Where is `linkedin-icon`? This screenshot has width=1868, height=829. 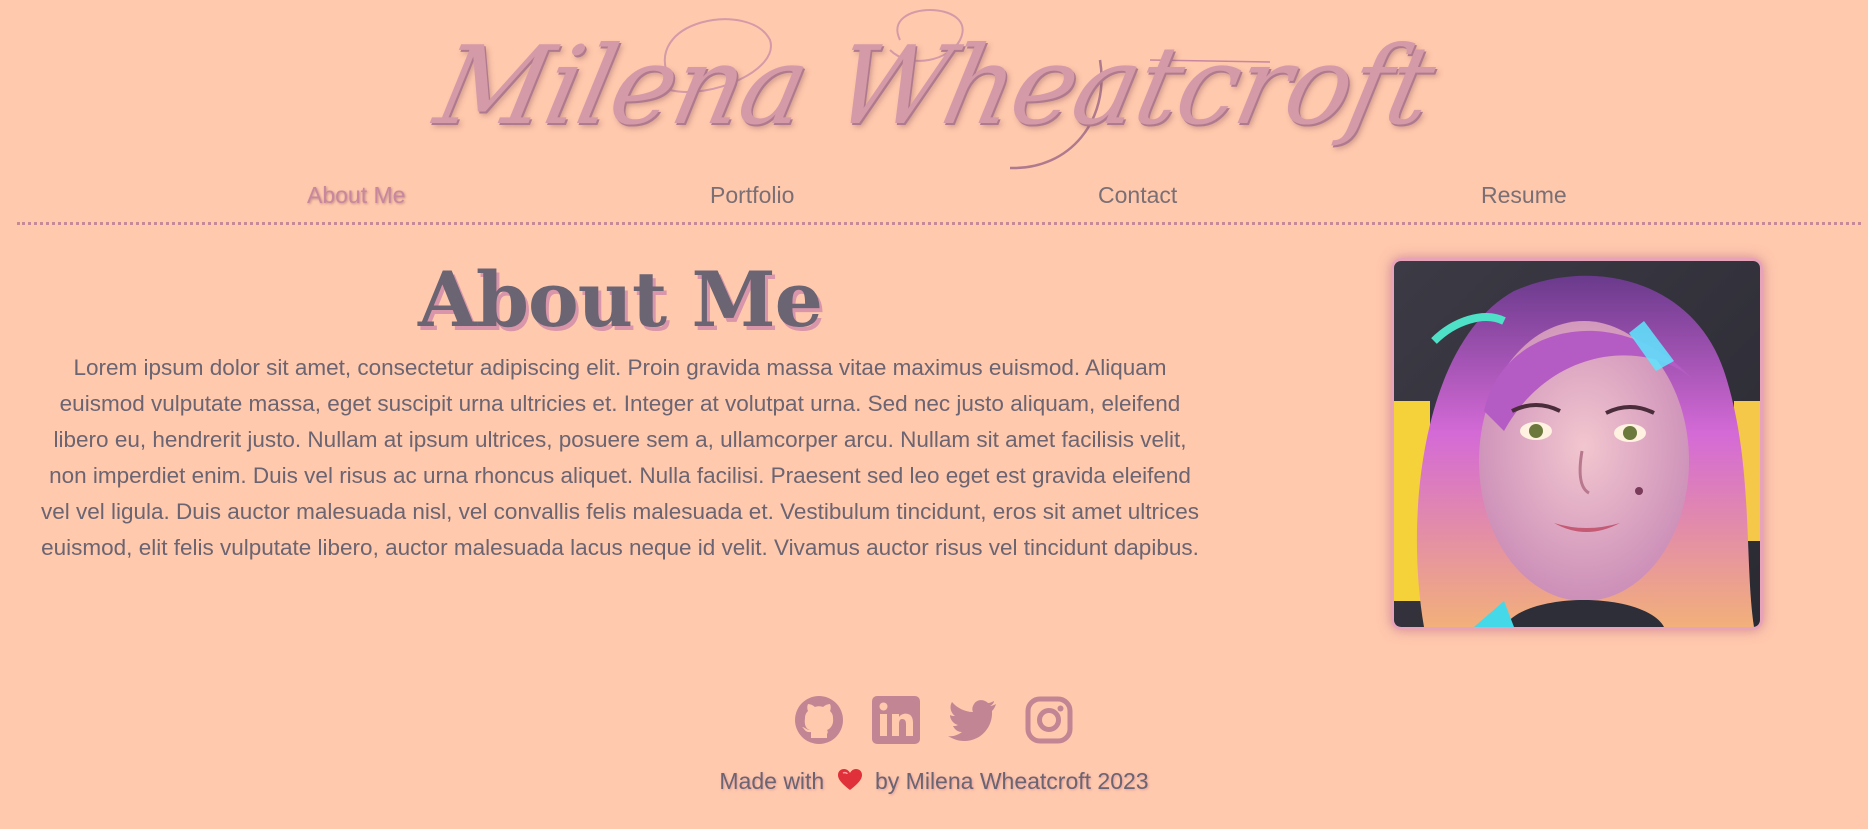 linkedin-icon is located at coordinates (895, 720).